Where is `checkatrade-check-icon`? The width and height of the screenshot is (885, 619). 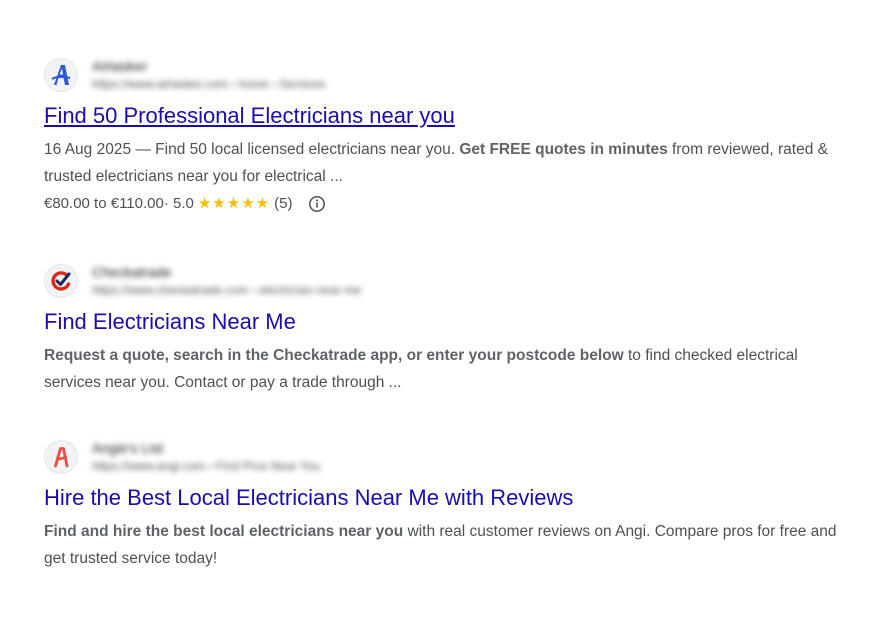 checkatrade-check-icon is located at coordinates (61, 281).